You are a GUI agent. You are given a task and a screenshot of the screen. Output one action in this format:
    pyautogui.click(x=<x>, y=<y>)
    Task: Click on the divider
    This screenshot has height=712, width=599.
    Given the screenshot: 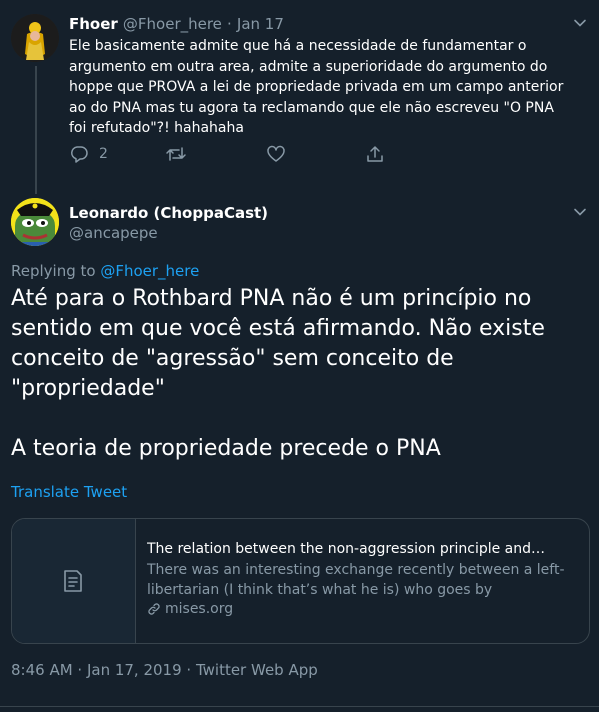 What is the action you would take?
    pyautogui.click(x=299, y=706)
    